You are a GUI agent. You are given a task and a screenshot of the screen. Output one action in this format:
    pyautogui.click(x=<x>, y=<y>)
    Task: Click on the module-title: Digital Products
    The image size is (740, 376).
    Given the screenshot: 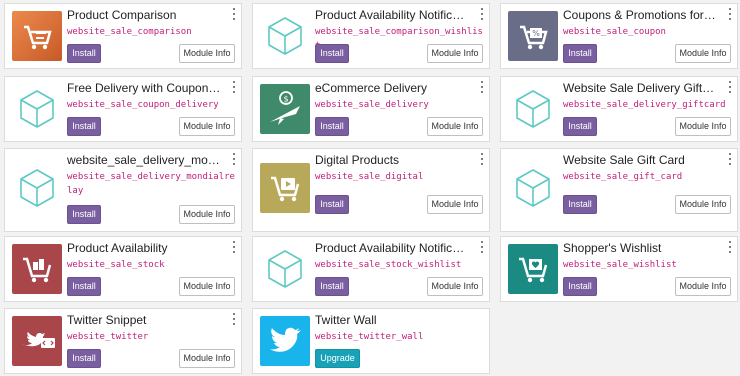 What is the action you would take?
    pyautogui.click(x=357, y=160)
    